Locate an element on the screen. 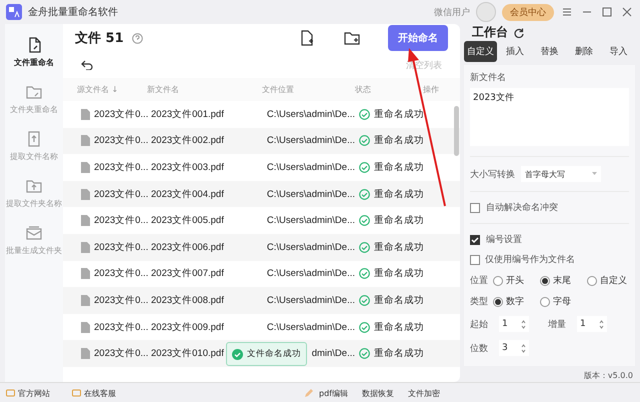 The height and width of the screenshot is (402, 640). number-field: 3 is located at coordinates (514, 348).